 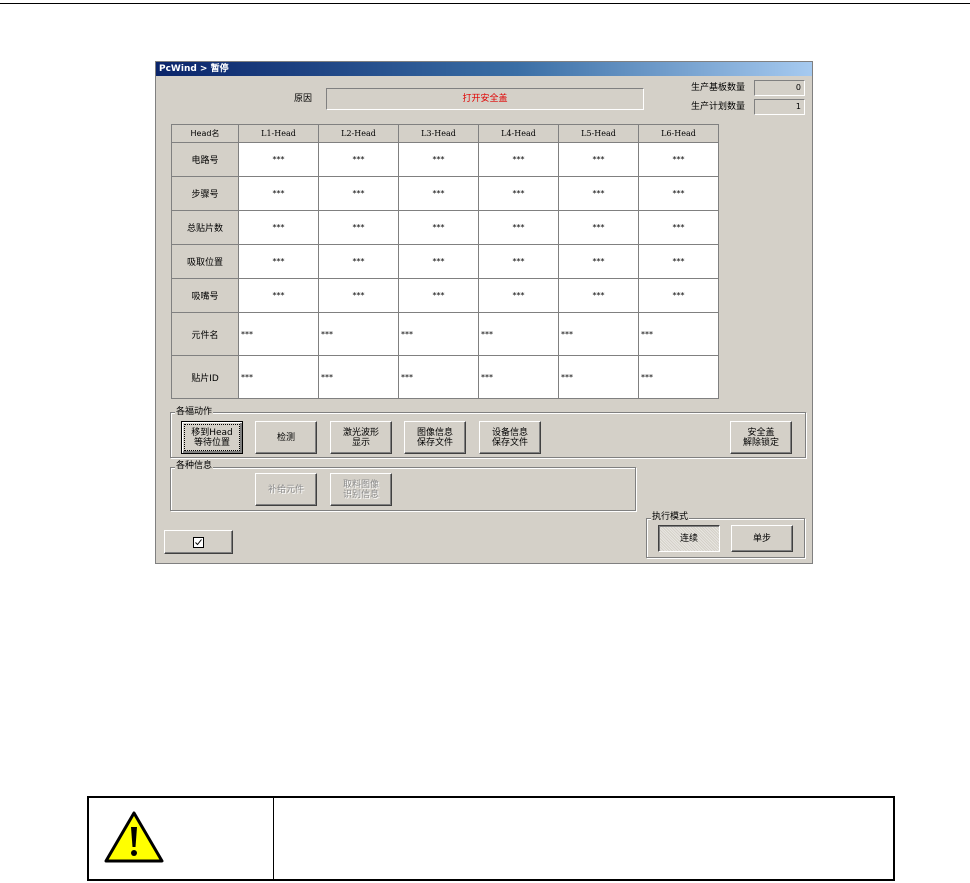 I want to click on supply-part-button: 补给元件, so click(x=286, y=489).